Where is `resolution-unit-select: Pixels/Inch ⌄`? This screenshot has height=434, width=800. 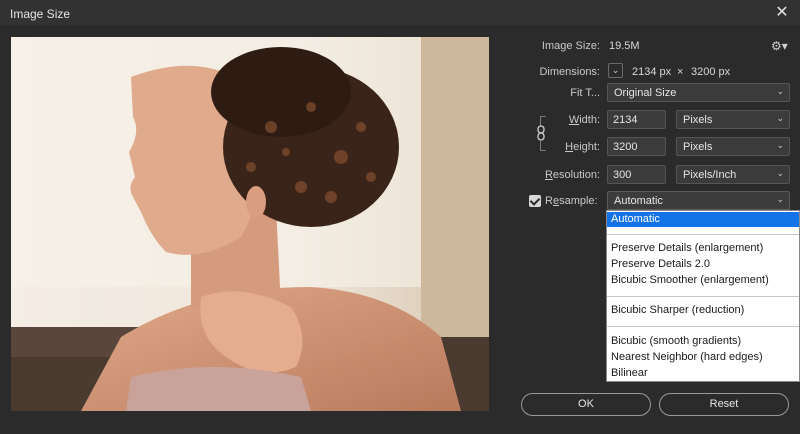
resolution-unit-select: Pixels/Inch ⌄ is located at coordinates (733, 174).